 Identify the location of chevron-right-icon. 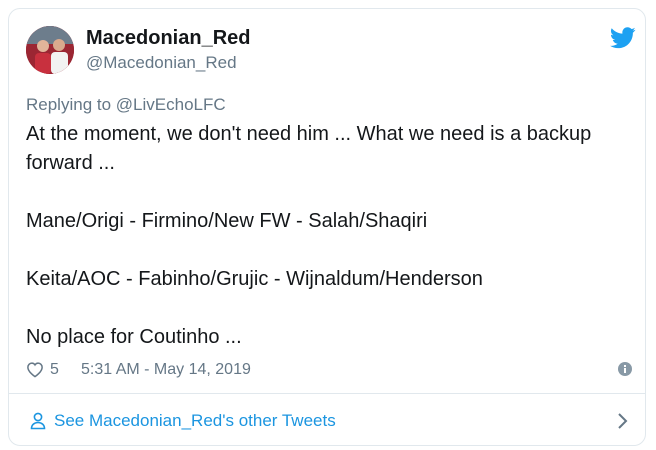
(623, 421).